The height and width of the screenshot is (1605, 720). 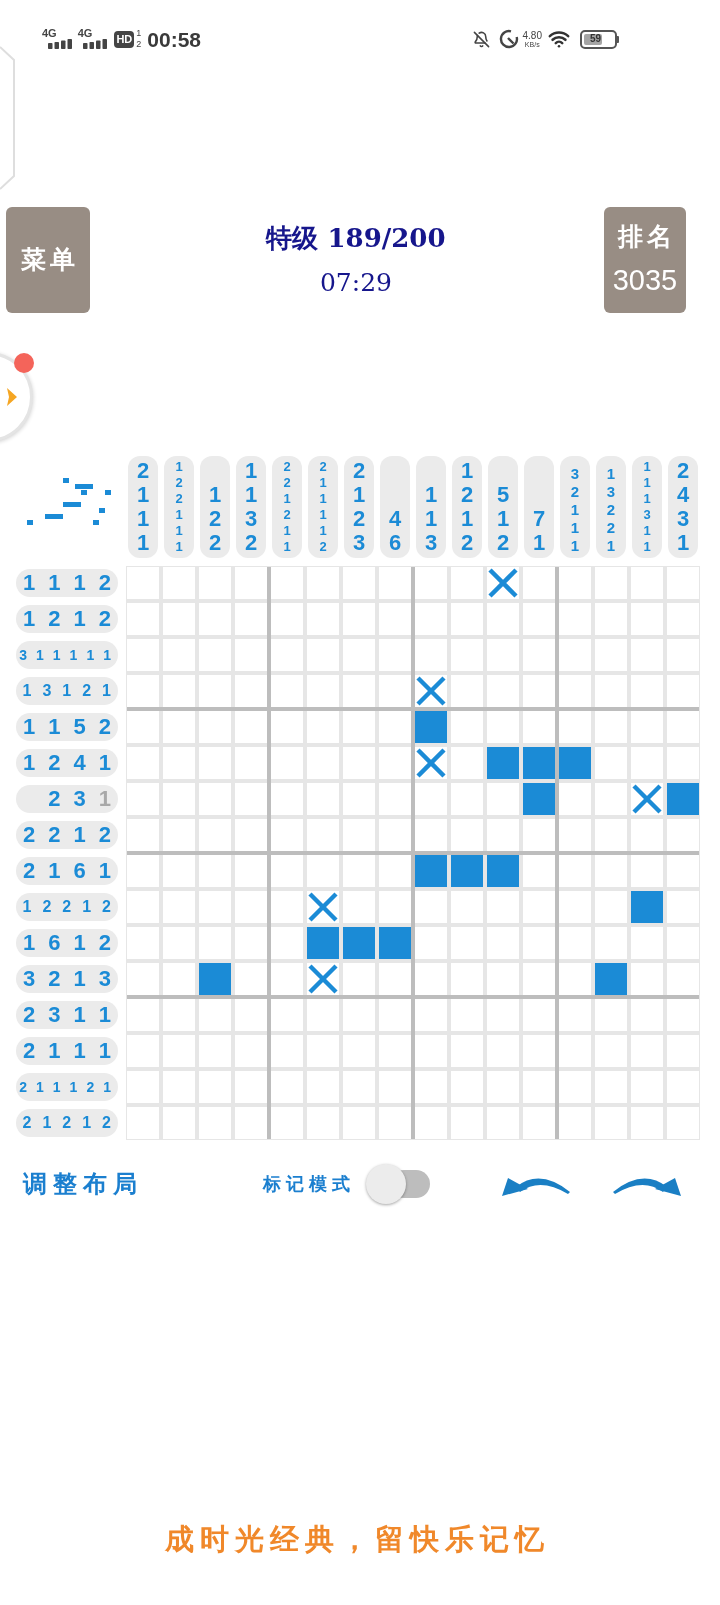 I want to click on menu-button: 菜单, so click(x=48, y=260).